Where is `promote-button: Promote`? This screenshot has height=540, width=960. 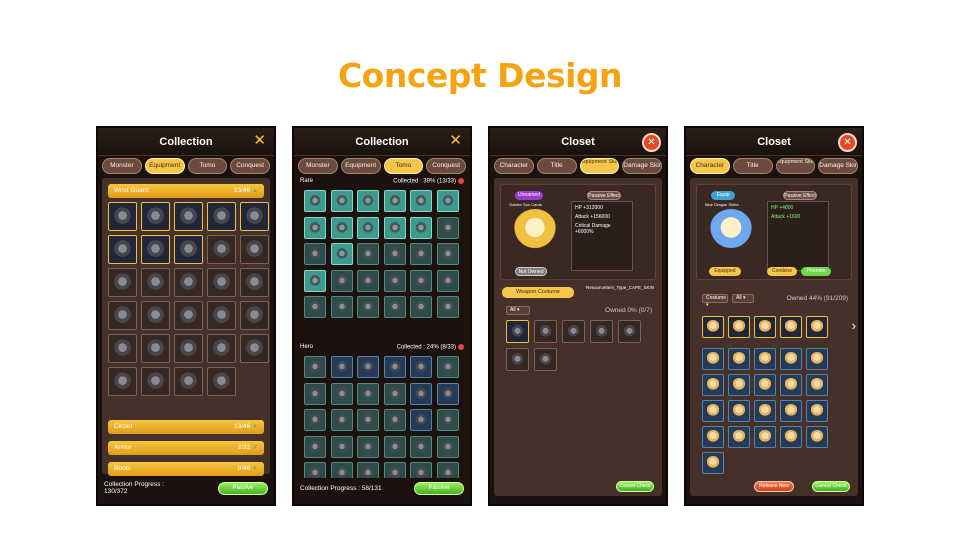 promote-button: Promote is located at coordinates (816, 271).